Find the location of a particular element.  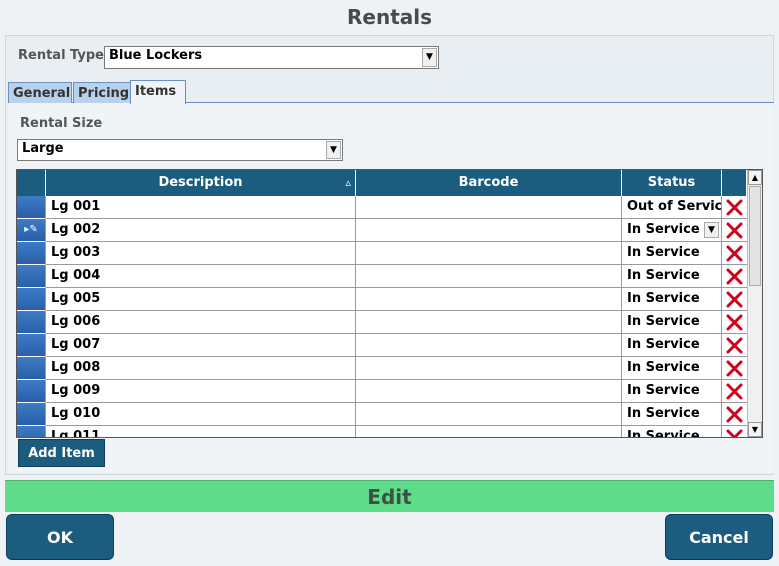

table-row: Lg 007 In Service is located at coordinates (382, 345).